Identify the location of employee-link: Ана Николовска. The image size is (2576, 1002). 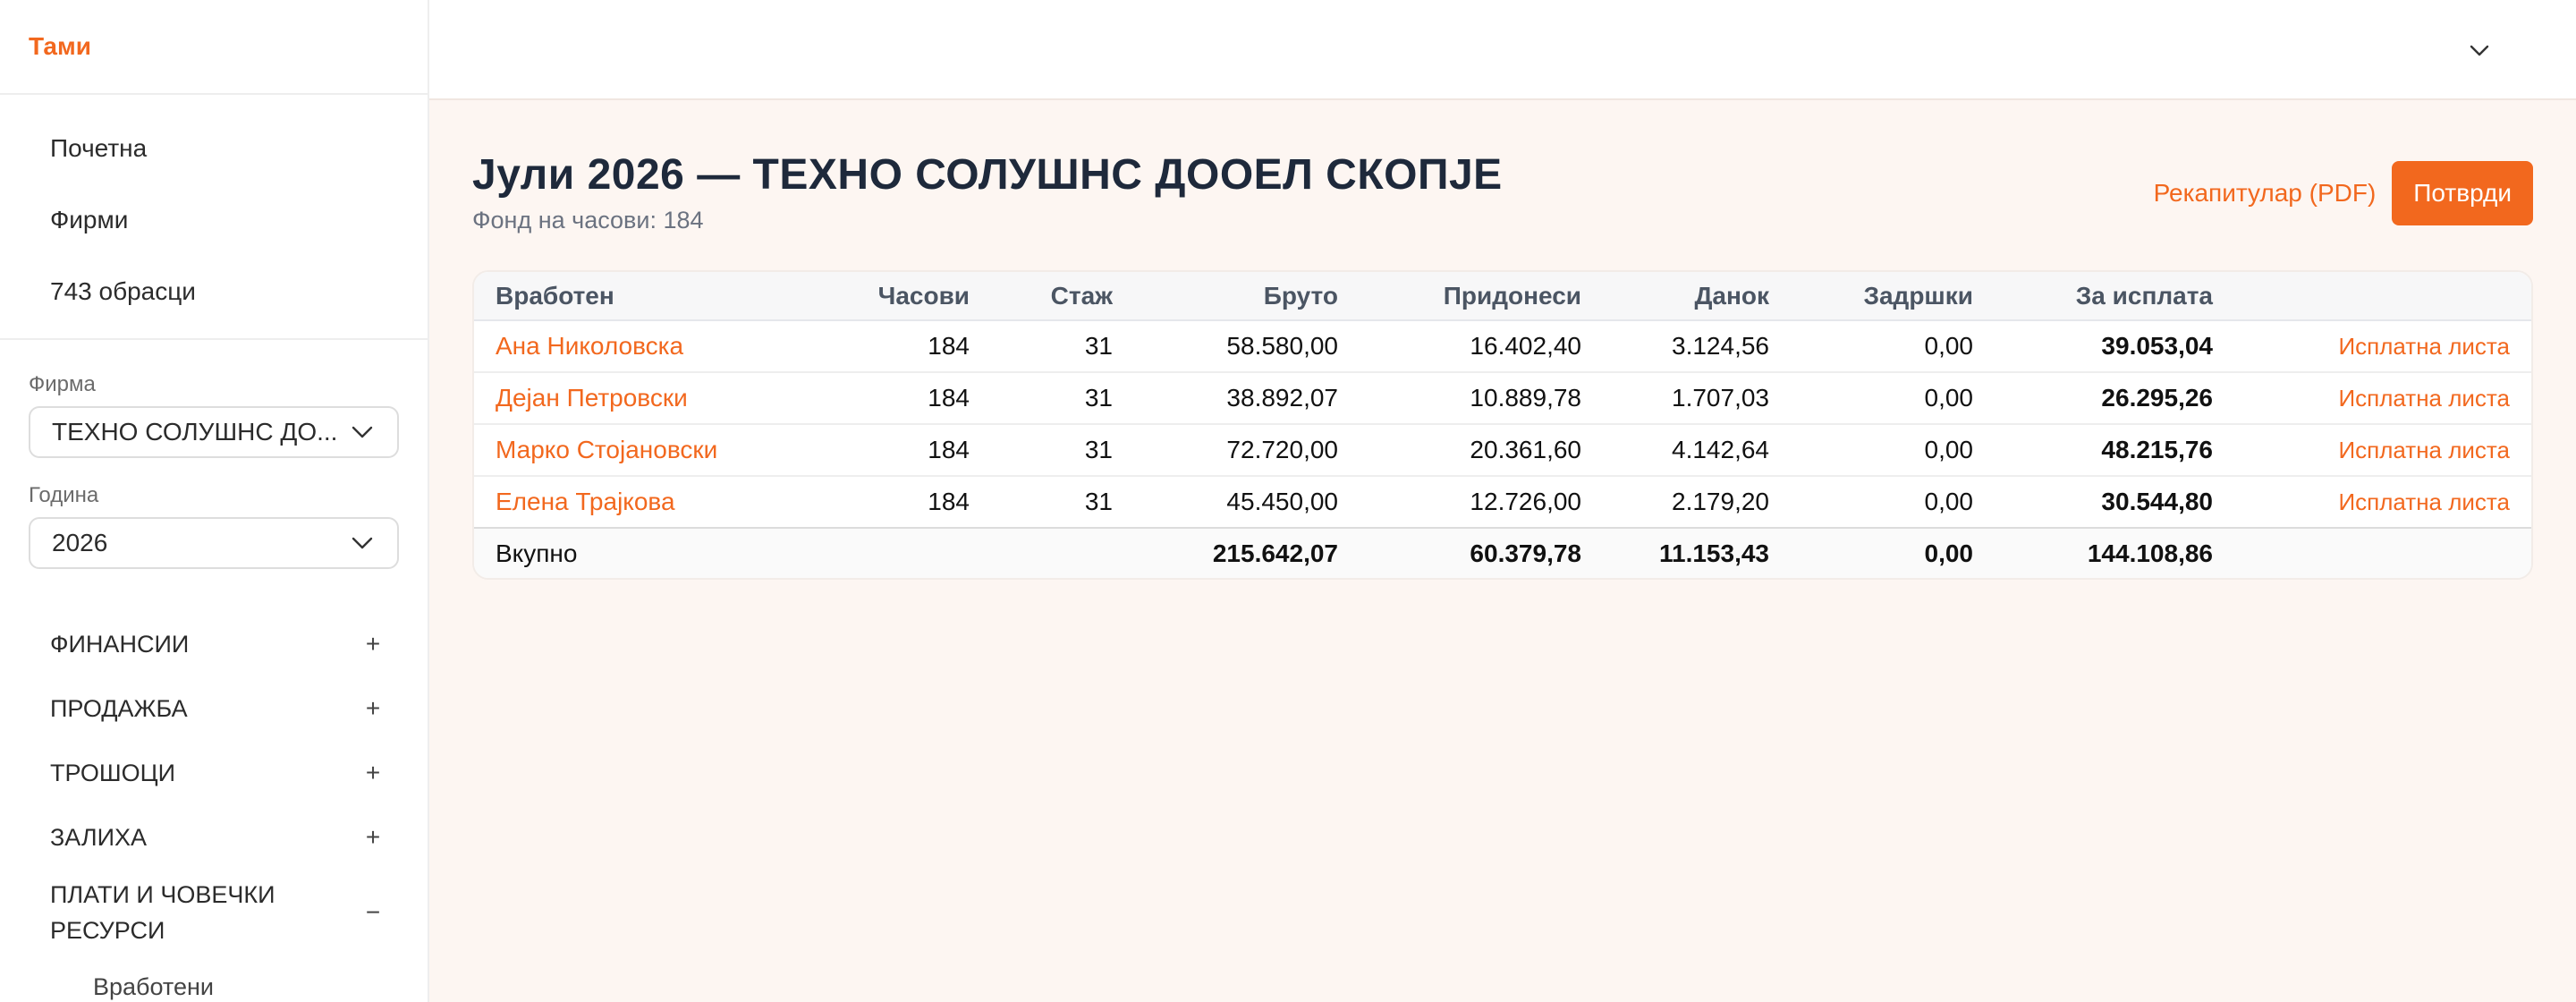
(589, 346).